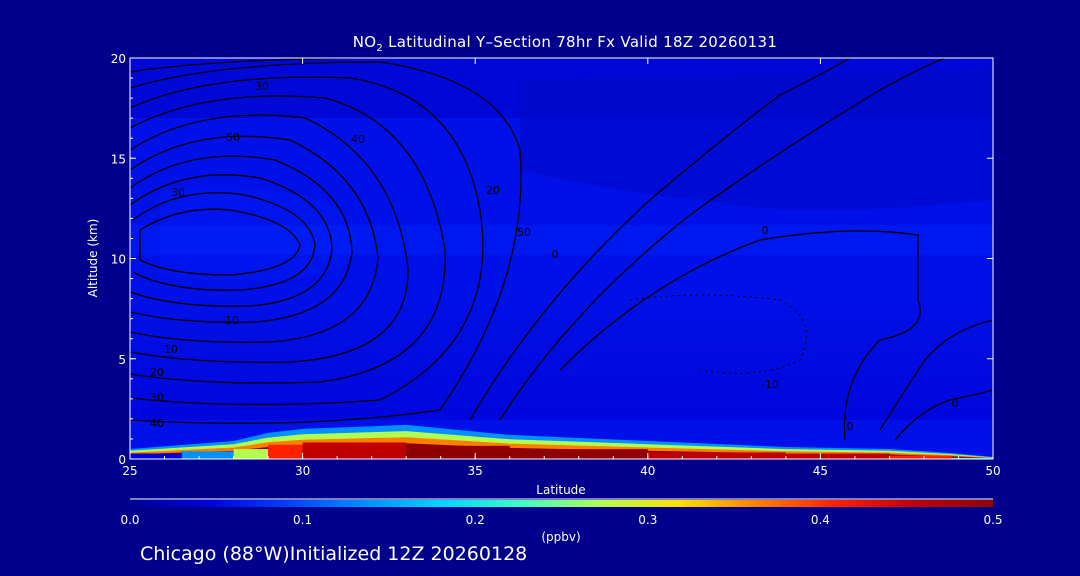  What do you see at coordinates (992, 471) in the screenshot?
I see `x-tick-label: 50` at bounding box center [992, 471].